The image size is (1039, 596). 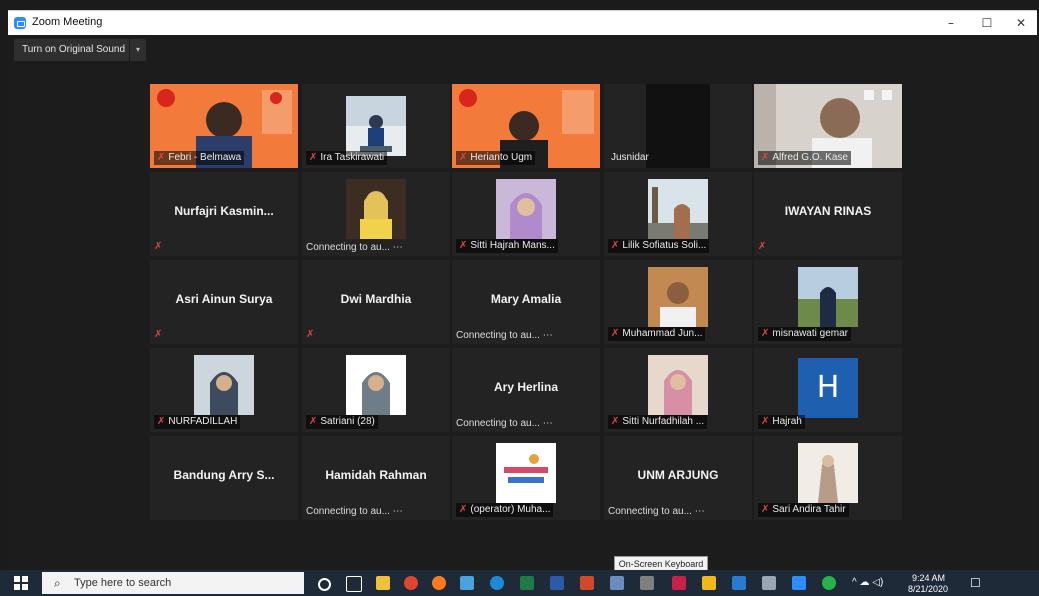 What do you see at coordinates (828, 211) in the screenshot?
I see `participant-display-name: IWAYAN RINAS` at bounding box center [828, 211].